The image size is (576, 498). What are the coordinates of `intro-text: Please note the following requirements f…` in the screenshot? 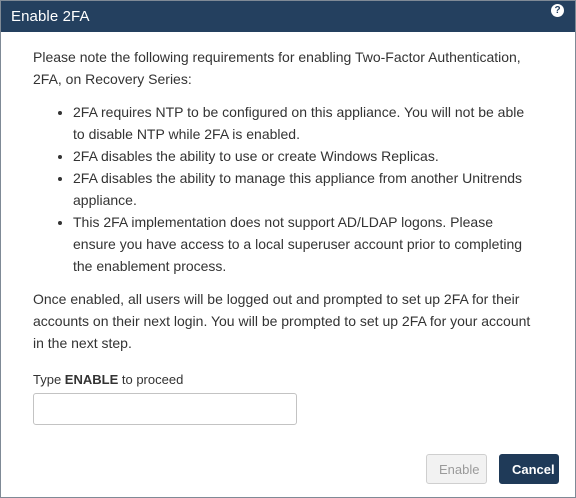 It's located at (277, 68).